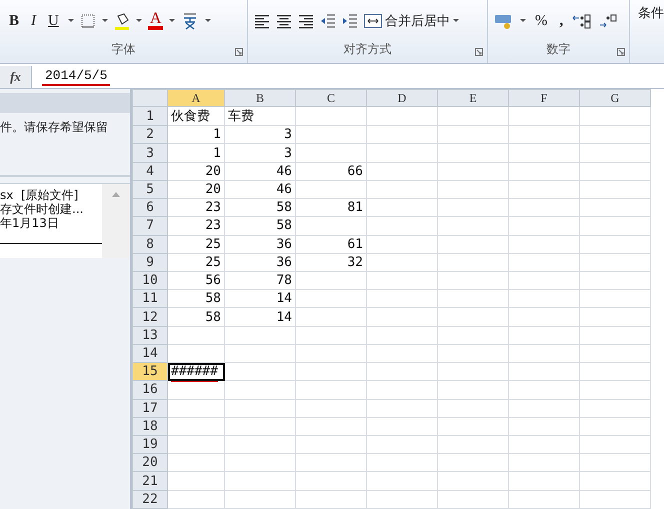 This screenshot has width=664, height=509. Describe the element at coordinates (150, 353) in the screenshot. I see `row-header: 14` at that location.